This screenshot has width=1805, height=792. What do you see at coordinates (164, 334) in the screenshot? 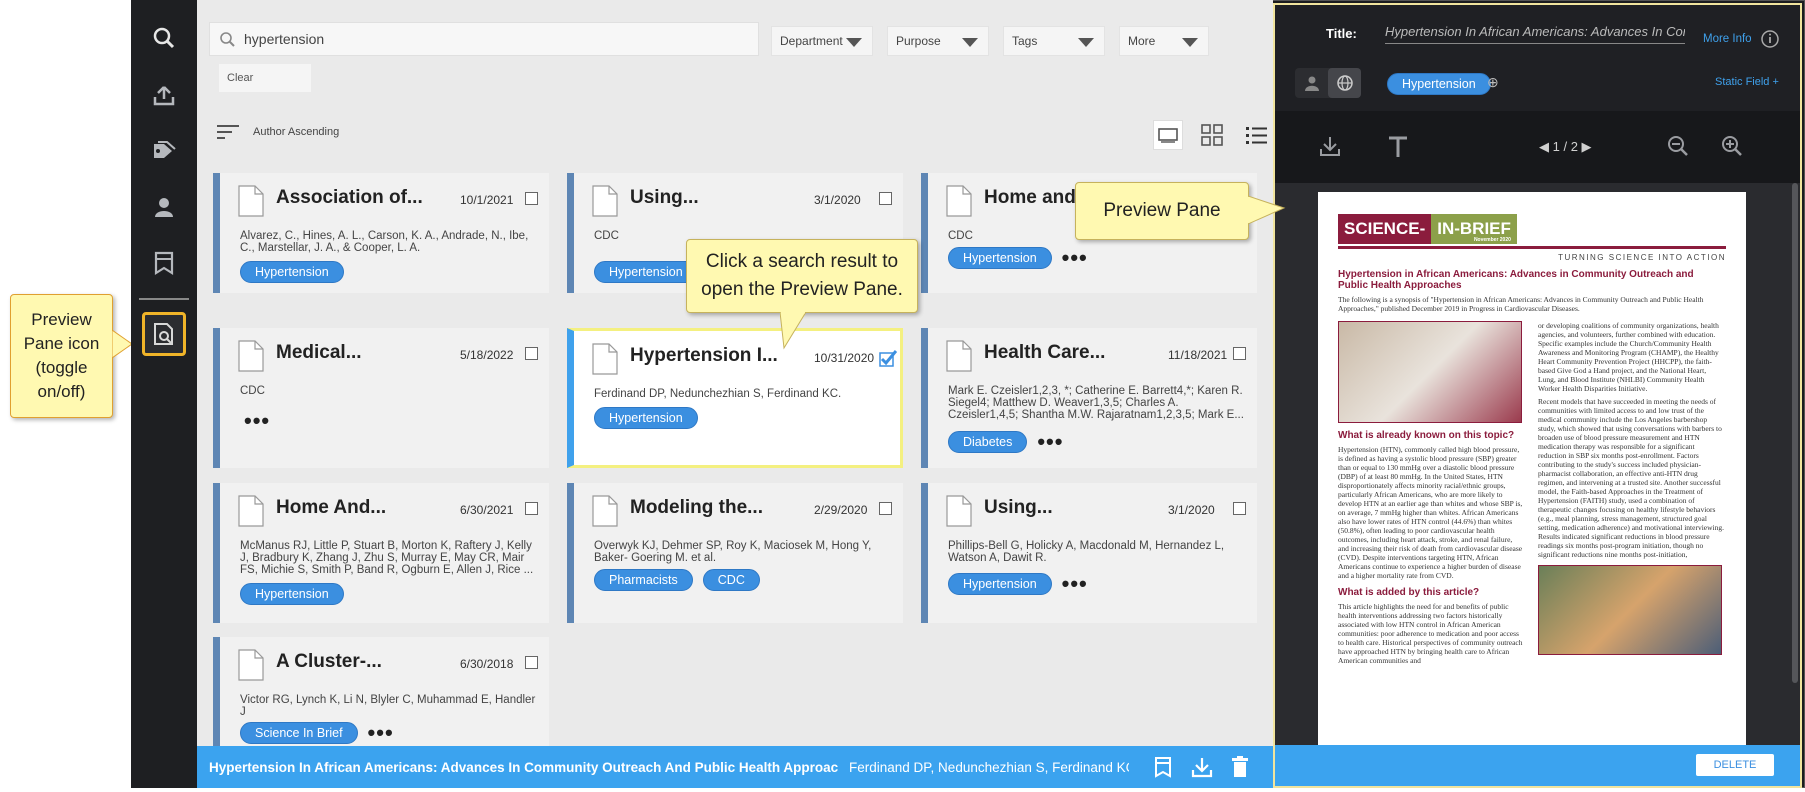
I see `preview-pane-icon` at bounding box center [164, 334].